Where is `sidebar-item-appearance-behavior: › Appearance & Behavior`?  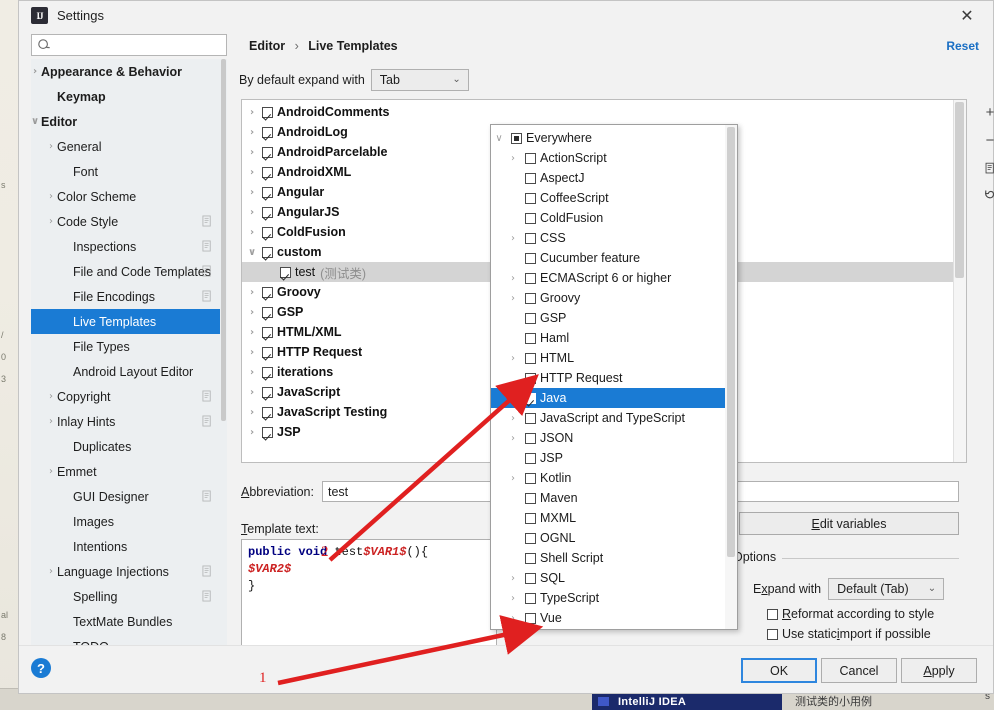 sidebar-item-appearance-behavior: › Appearance & Behavior is located at coordinates (129, 71).